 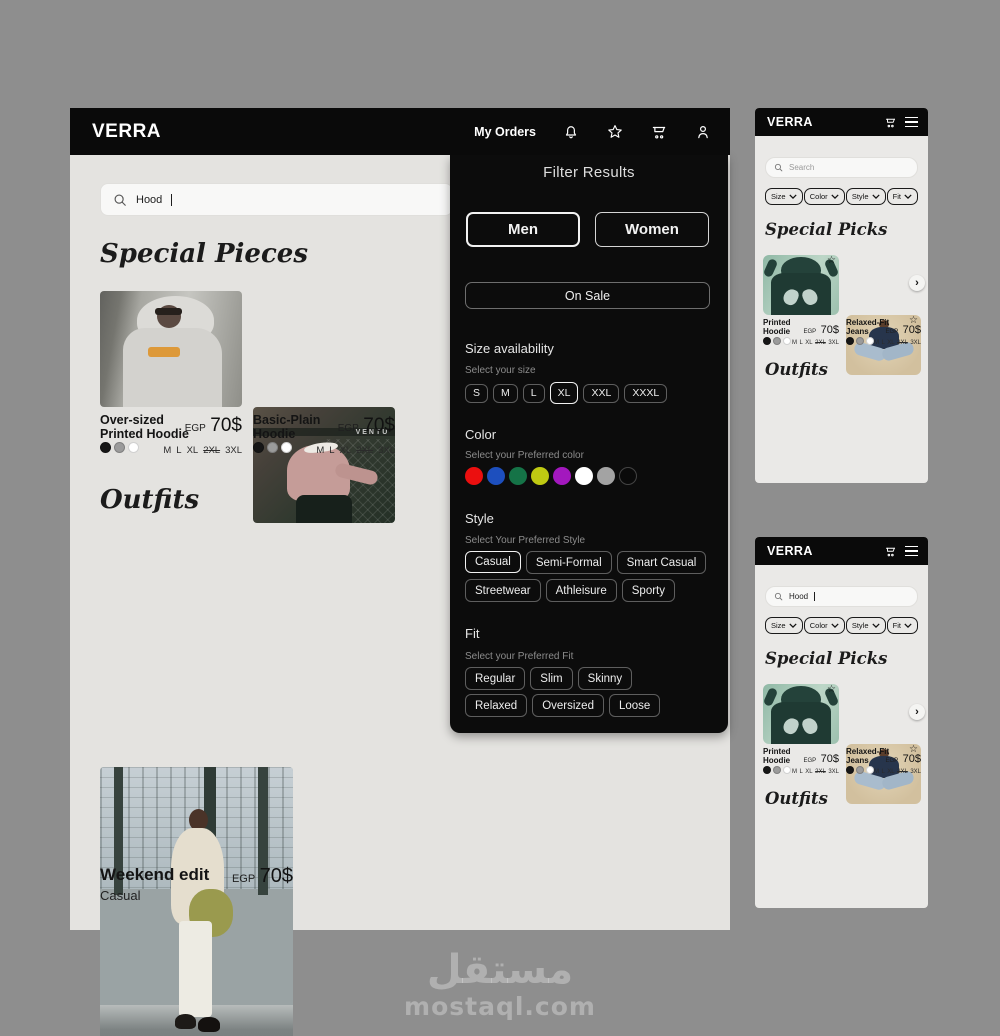 What do you see at coordinates (495, 678) in the screenshot?
I see `fit-chip: Regular` at bounding box center [495, 678].